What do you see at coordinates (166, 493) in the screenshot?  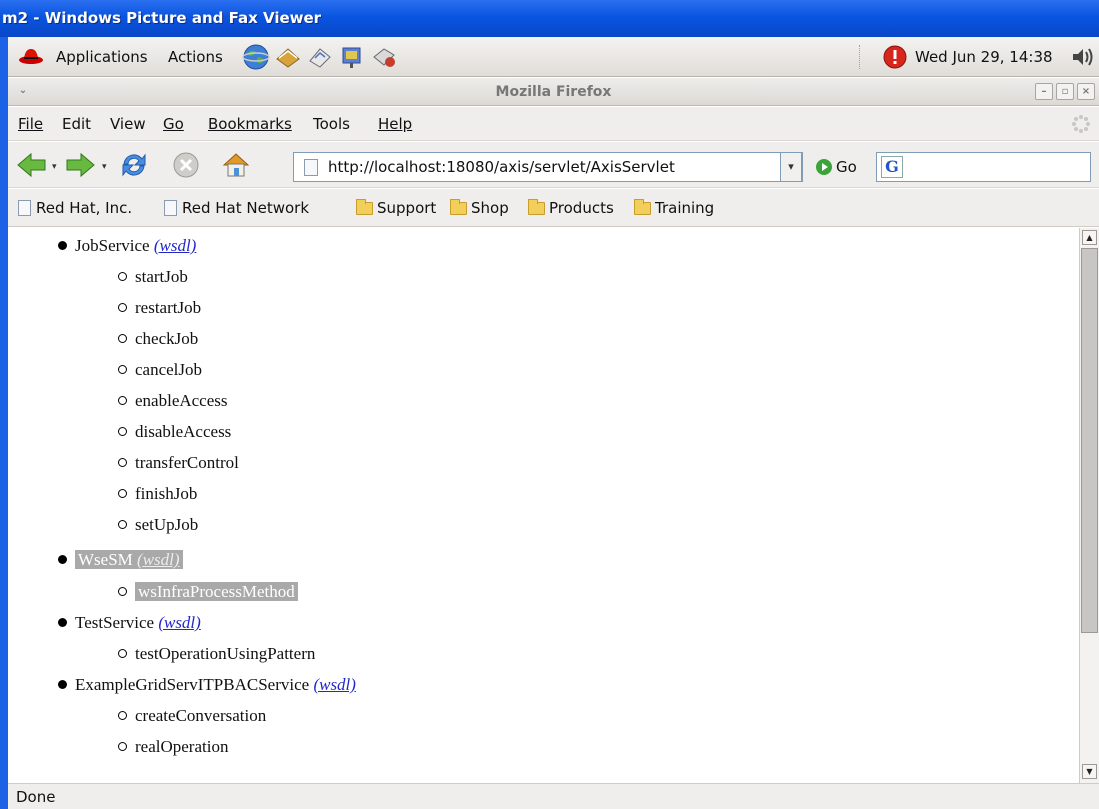 I see `operation-name: finishJob` at bounding box center [166, 493].